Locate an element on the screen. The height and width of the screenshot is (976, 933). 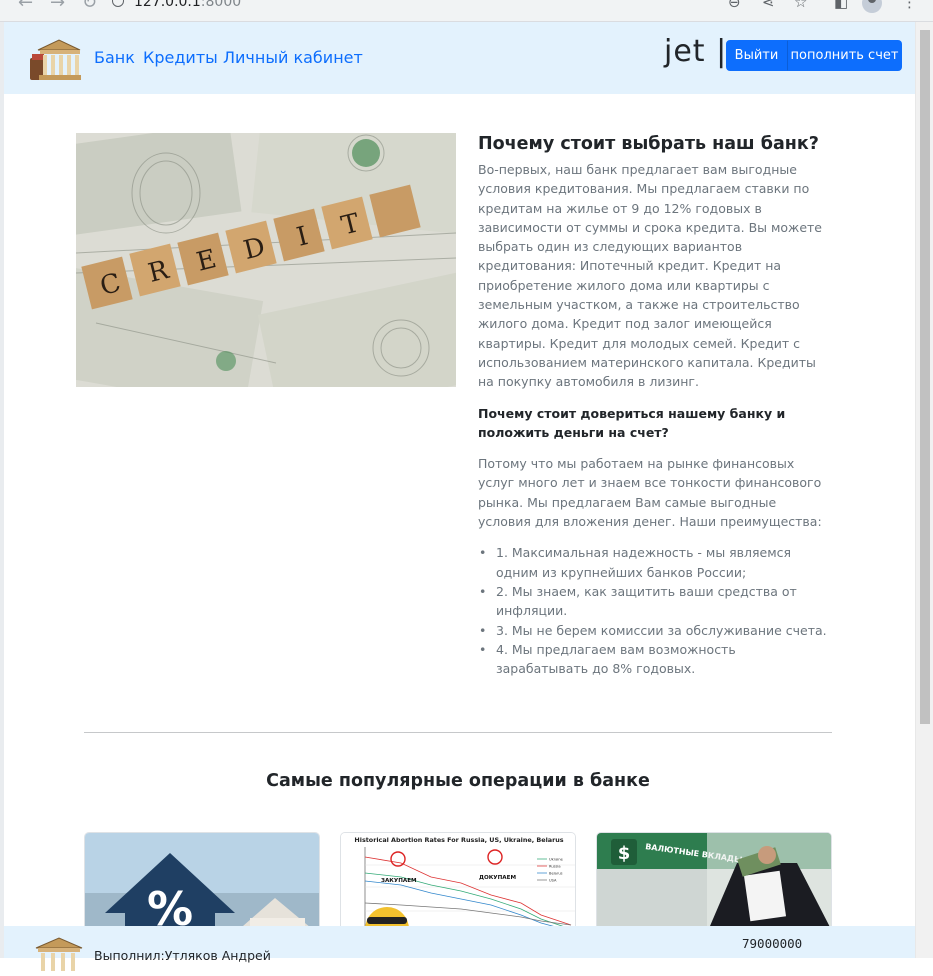
back-arrow-icon: ← is located at coordinates (25, 6).